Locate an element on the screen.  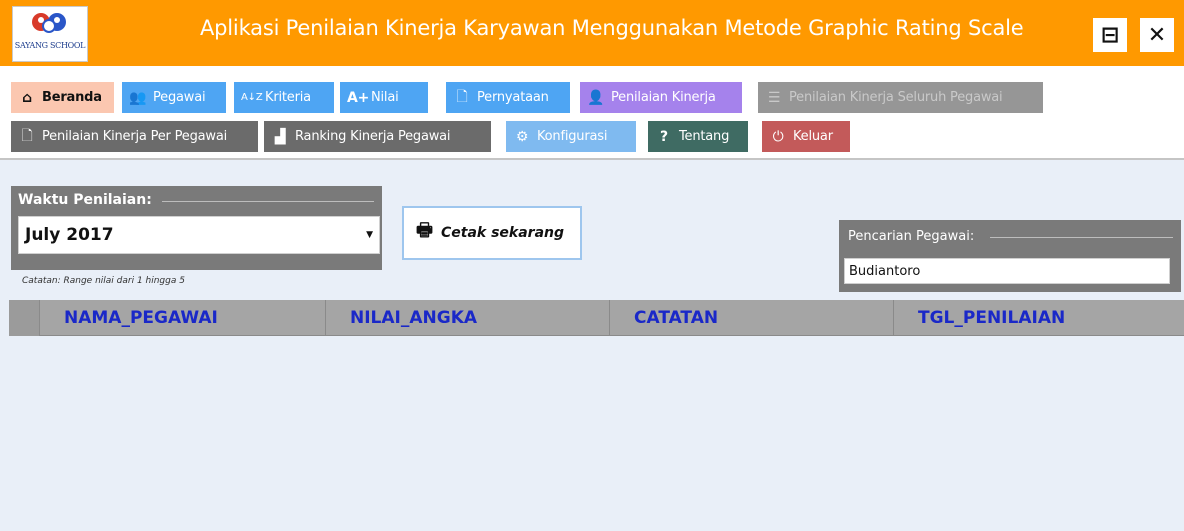
minimize-button: ⊟ is located at coordinates (1110, 35).